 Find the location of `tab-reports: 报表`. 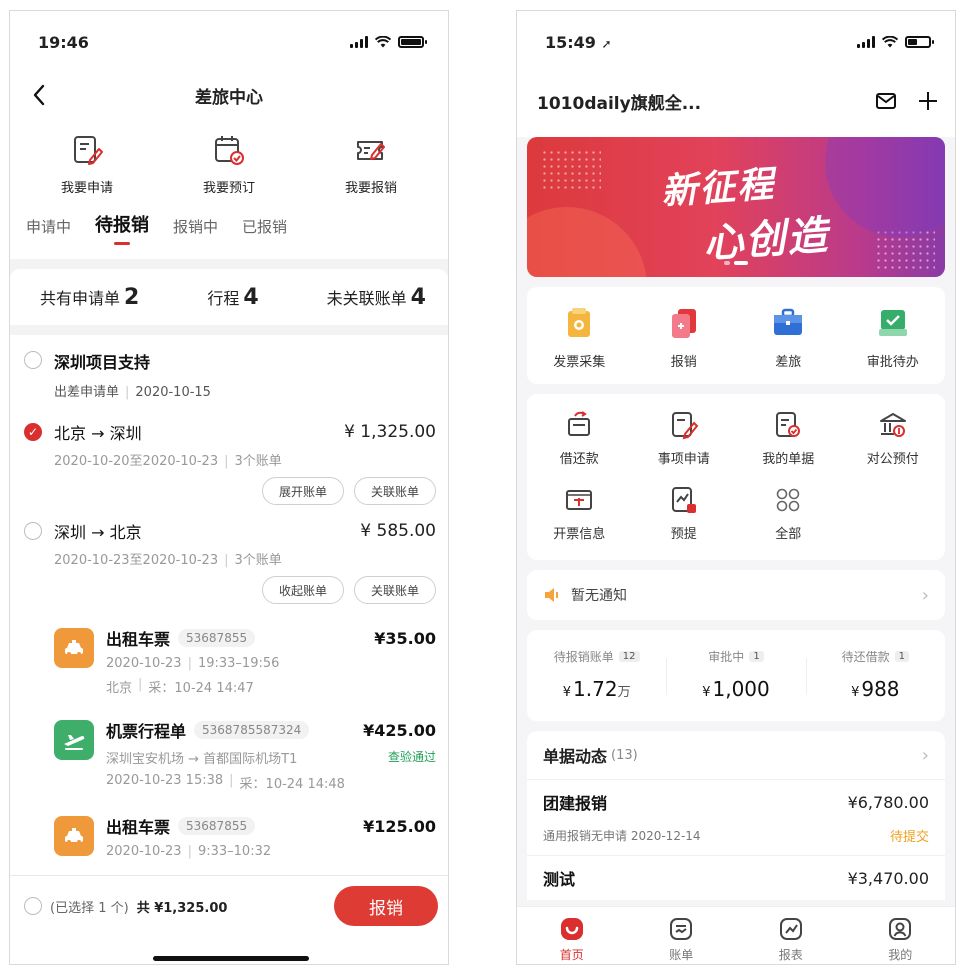

tab-reports: 报表 is located at coordinates (791, 935).